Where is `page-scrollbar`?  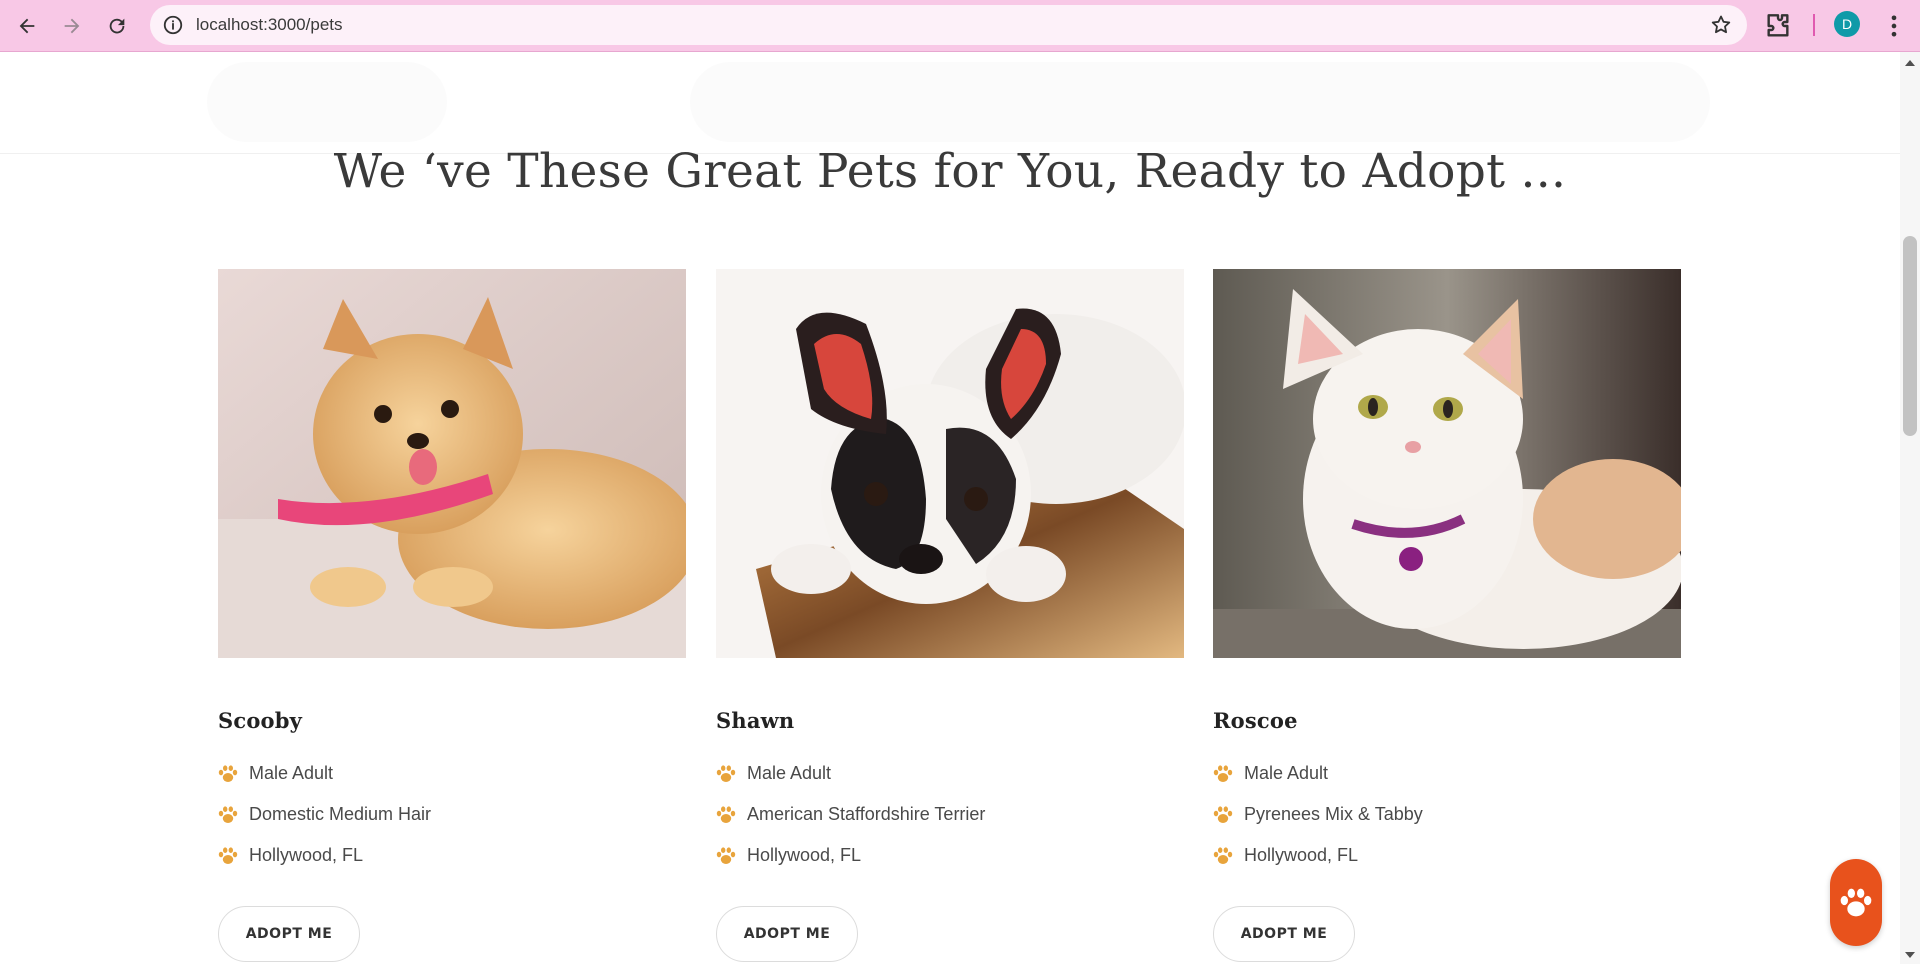 page-scrollbar is located at coordinates (1910, 508).